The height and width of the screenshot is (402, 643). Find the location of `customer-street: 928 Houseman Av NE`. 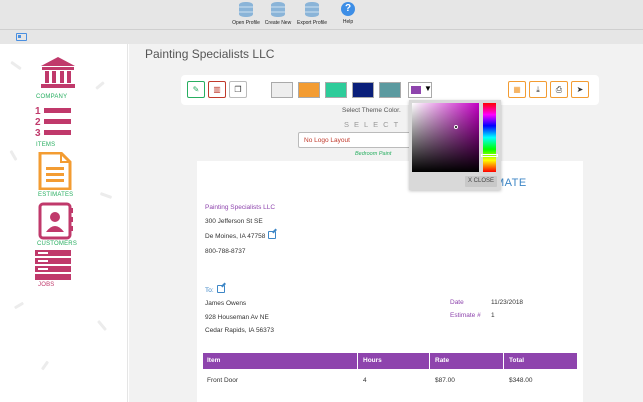

customer-street: 928 Houseman Av NE is located at coordinates (237, 317).